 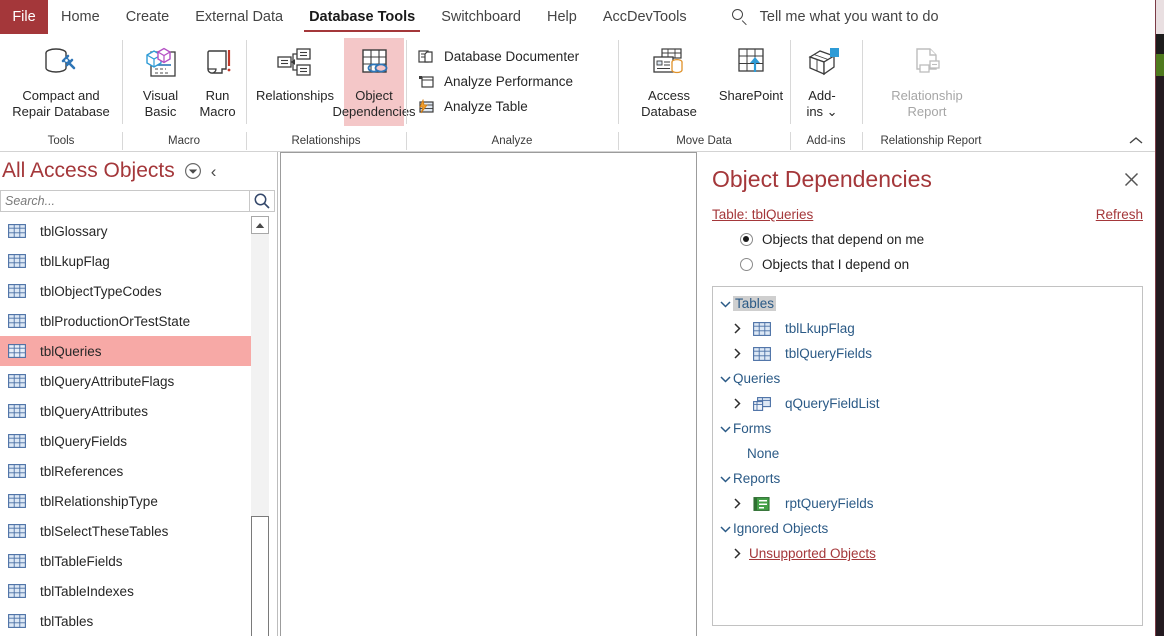 I want to click on list-item: tblLkupFlag, so click(x=126, y=261).